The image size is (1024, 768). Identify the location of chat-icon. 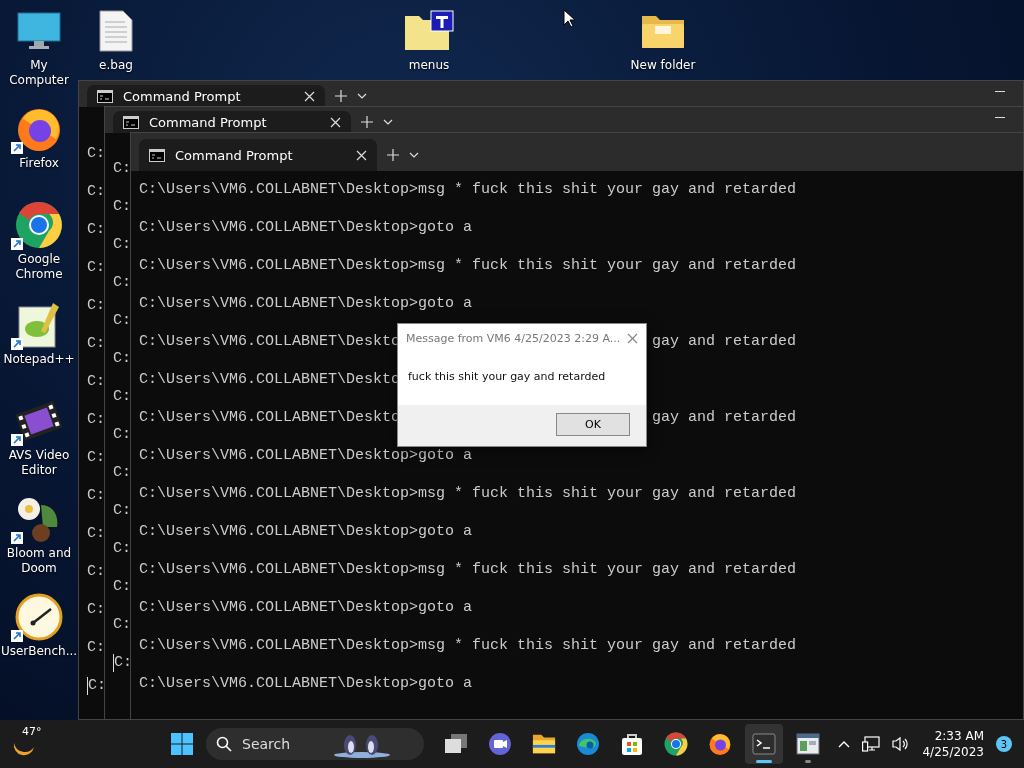
(500, 744).